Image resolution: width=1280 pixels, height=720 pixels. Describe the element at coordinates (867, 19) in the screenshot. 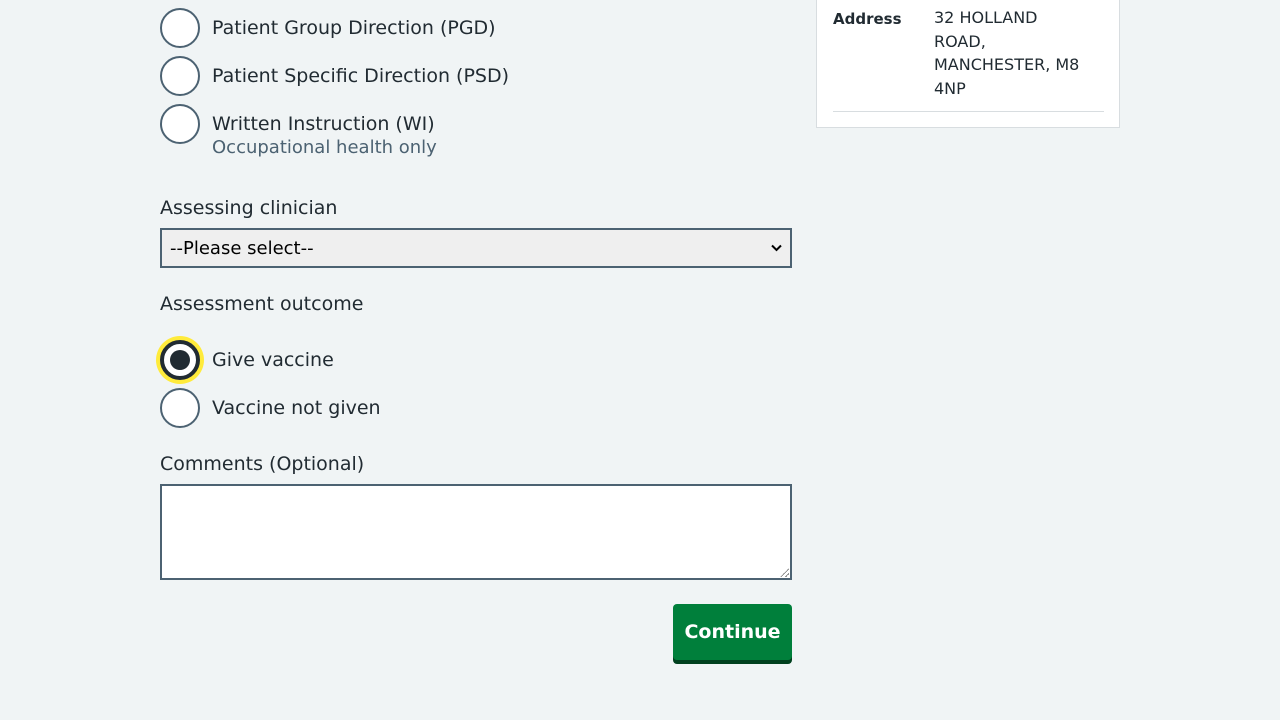

I see `summary-key-address: Address` at that location.